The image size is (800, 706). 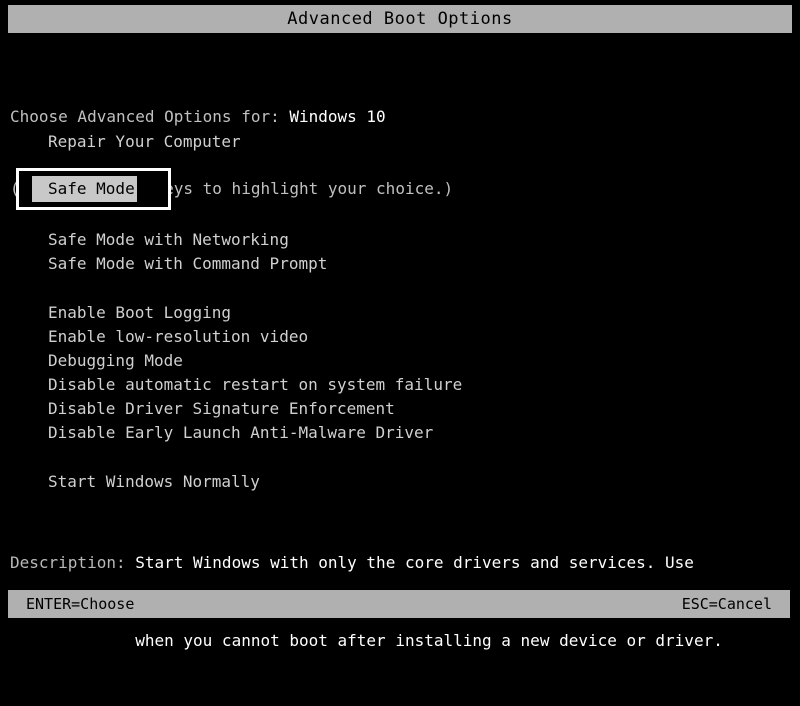 What do you see at coordinates (80, 604) in the screenshot?
I see `footer-enter-hint: ENTER=Choose` at bounding box center [80, 604].